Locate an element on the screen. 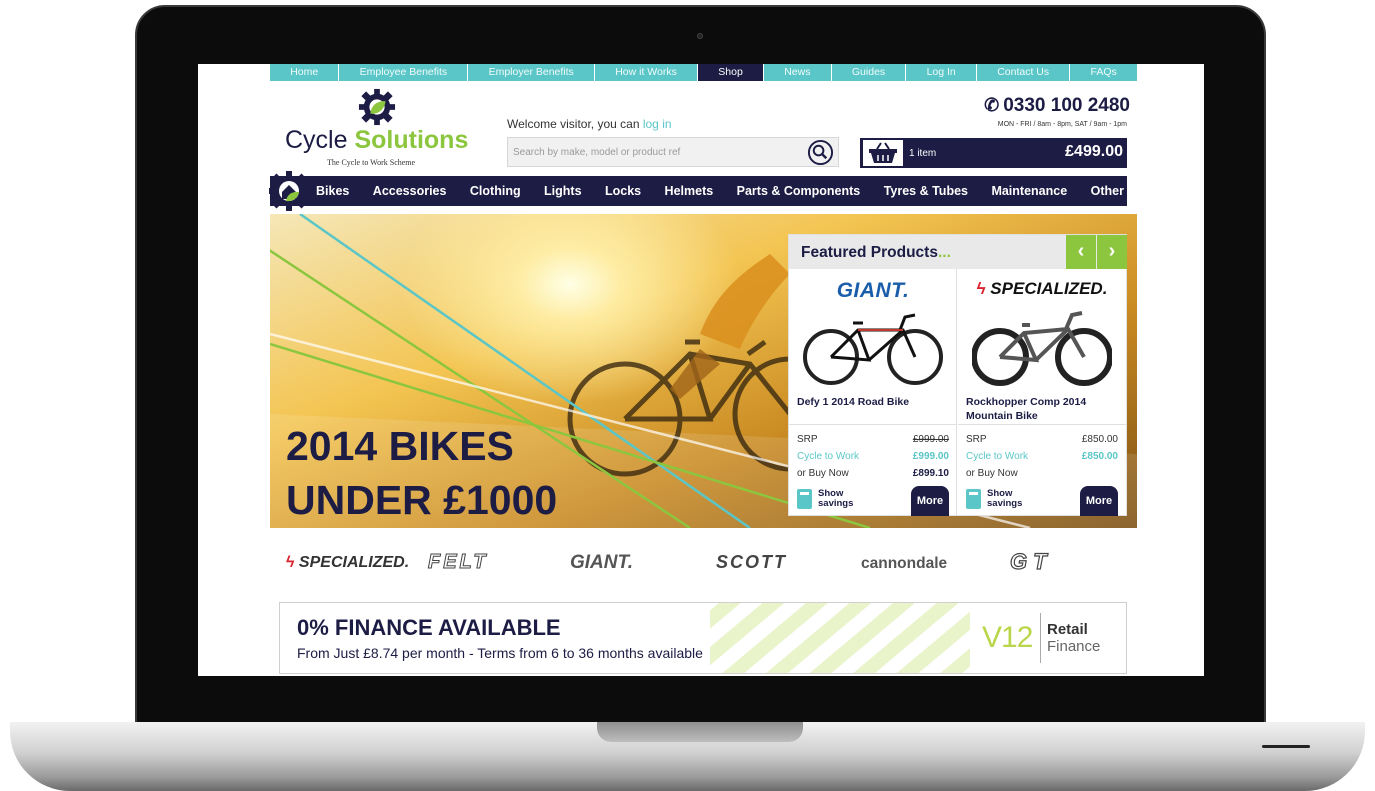  specialized-logo: ϟ SPECIALIZED. is located at coordinates (1042, 289).